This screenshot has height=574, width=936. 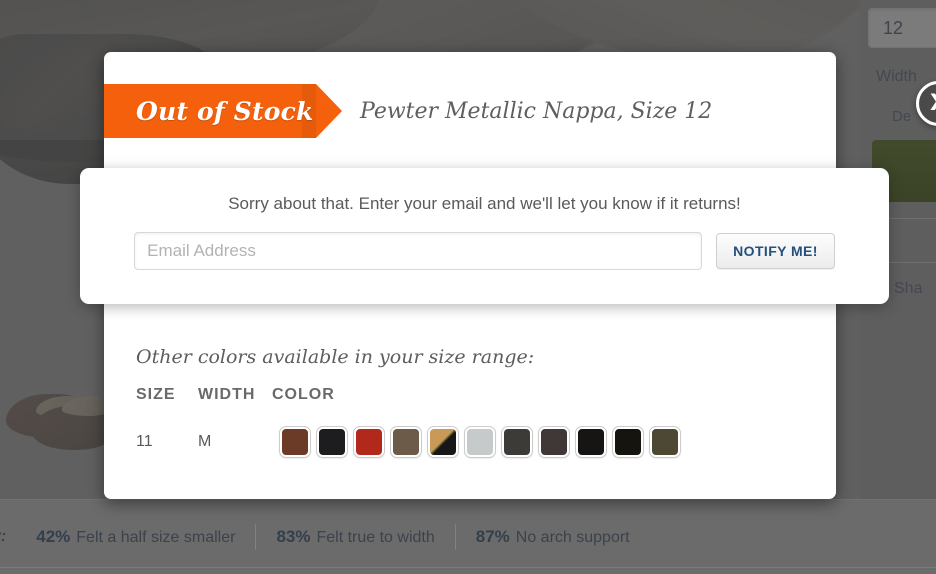 I want to click on color-swatch-light-grey, so click(x=480, y=442).